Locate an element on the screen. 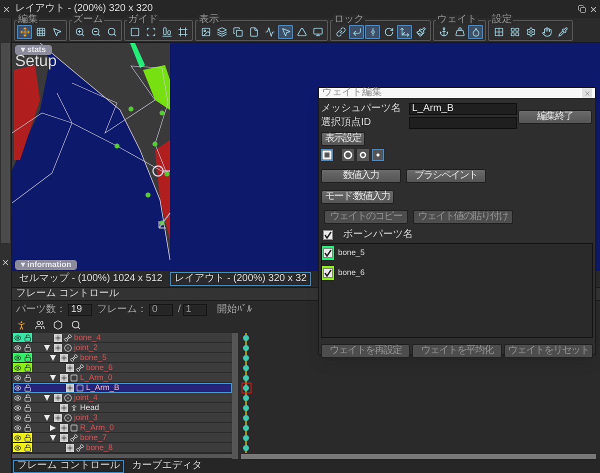 This screenshot has width=600, height=473. tree-row: bone_4 is located at coordinates (122, 338).